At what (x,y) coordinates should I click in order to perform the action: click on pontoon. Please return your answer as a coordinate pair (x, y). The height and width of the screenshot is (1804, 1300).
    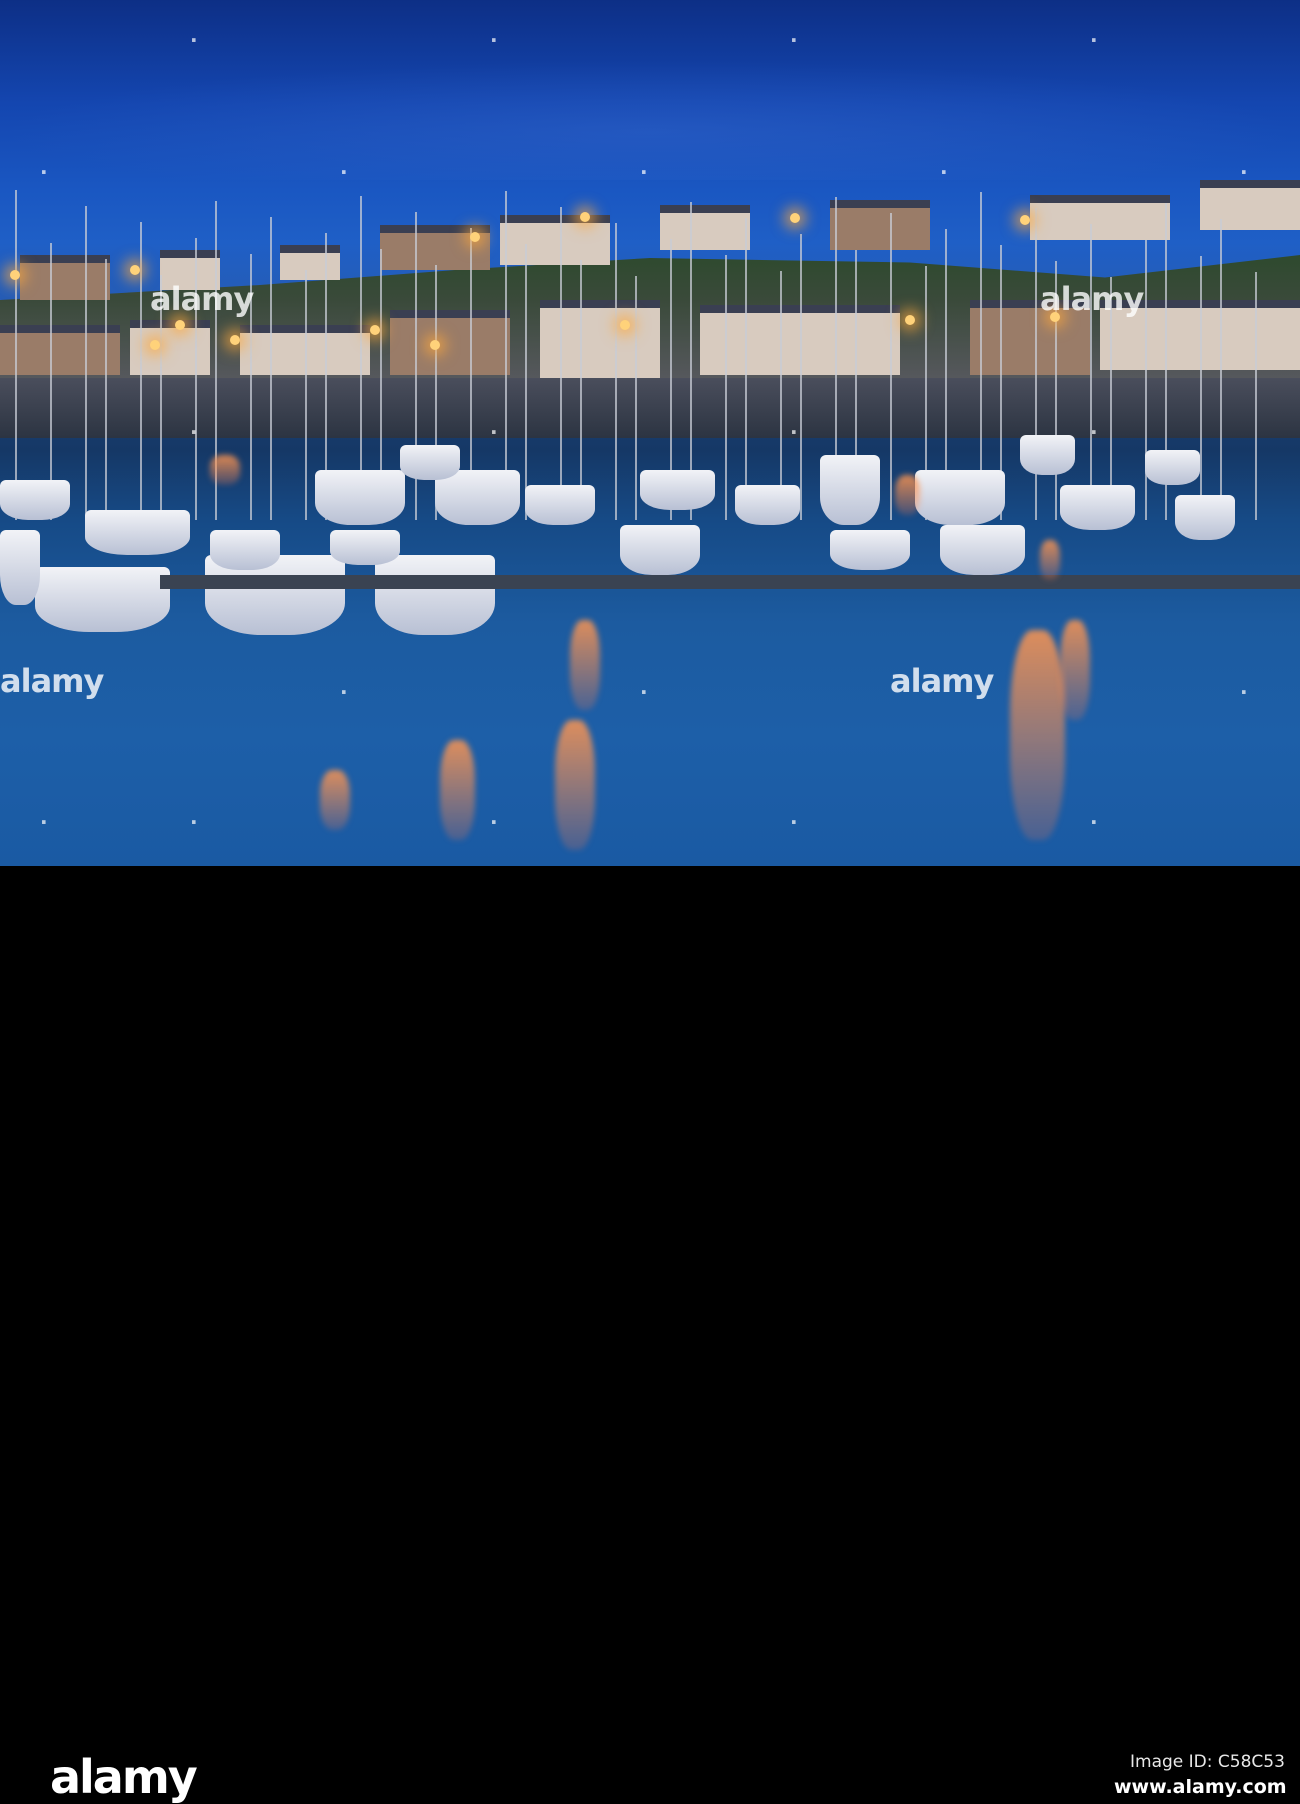
    Looking at the image, I should click on (730, 582).